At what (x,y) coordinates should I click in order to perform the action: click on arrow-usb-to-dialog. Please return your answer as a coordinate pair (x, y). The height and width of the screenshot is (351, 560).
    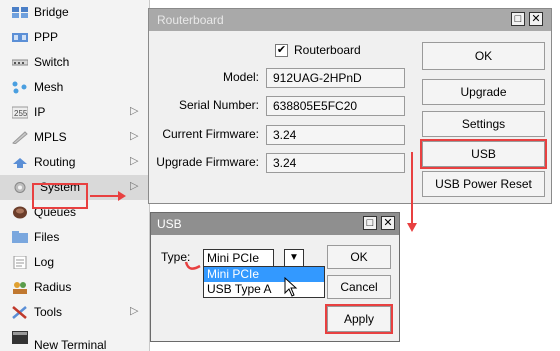
    Looking at the image, I should click on (412, 192).